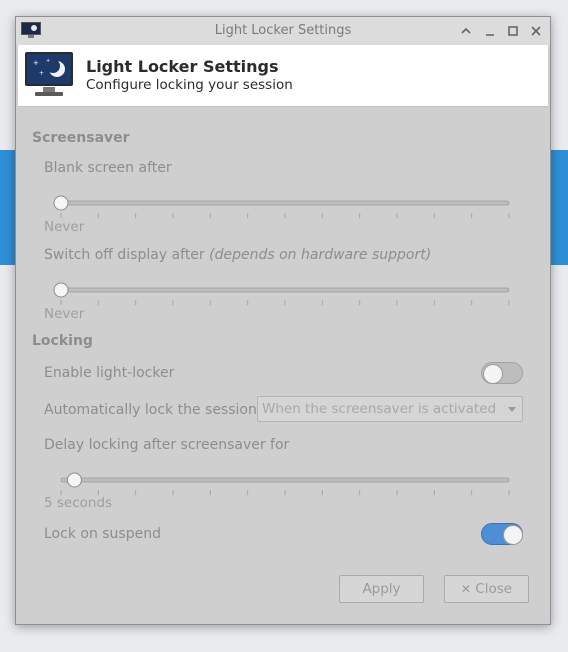 The height and width of the screenshot is (652, 568). Describe the element at coordinates (283, 31) in the screenshot. I see `titlebar: Light Locker Settings` at that location.